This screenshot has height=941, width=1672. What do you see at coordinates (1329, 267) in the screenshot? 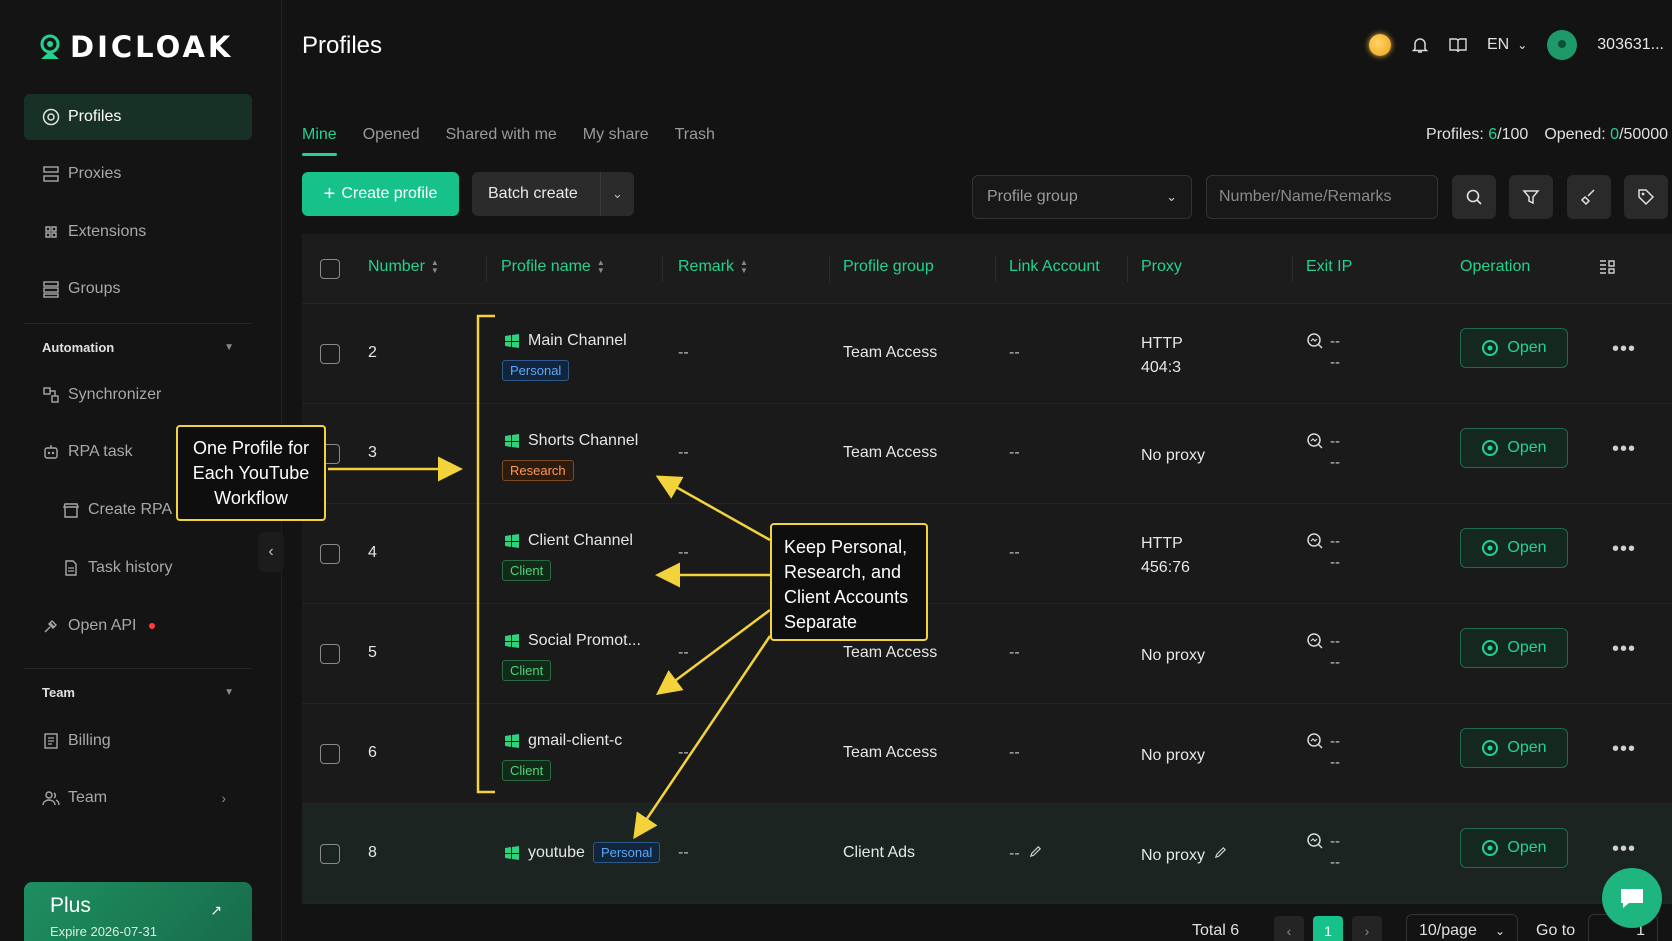
I see `column-exit-ip: Exit IP` at bounding box center [1329, 267].